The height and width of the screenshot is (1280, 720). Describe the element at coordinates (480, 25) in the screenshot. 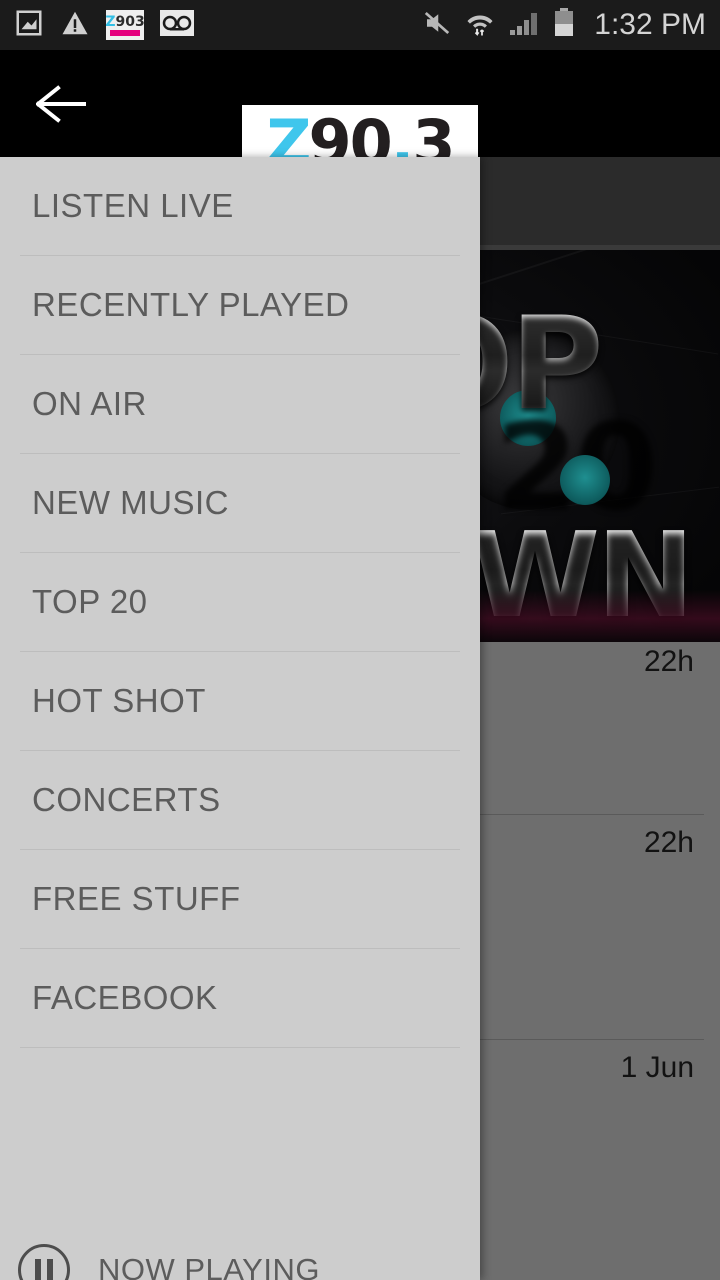

I see `wifi-icon` at that location.